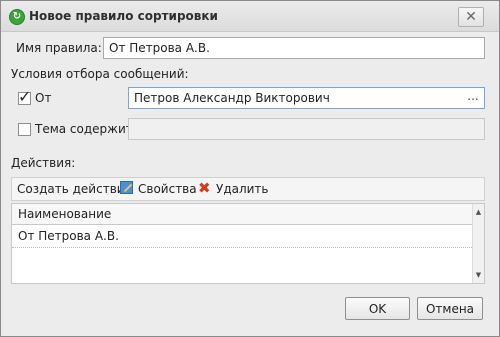 Image resolution: width=500 pixels, height=337 pixels. I want to click on scroll-up-icon: ▲, so click(478, 212).